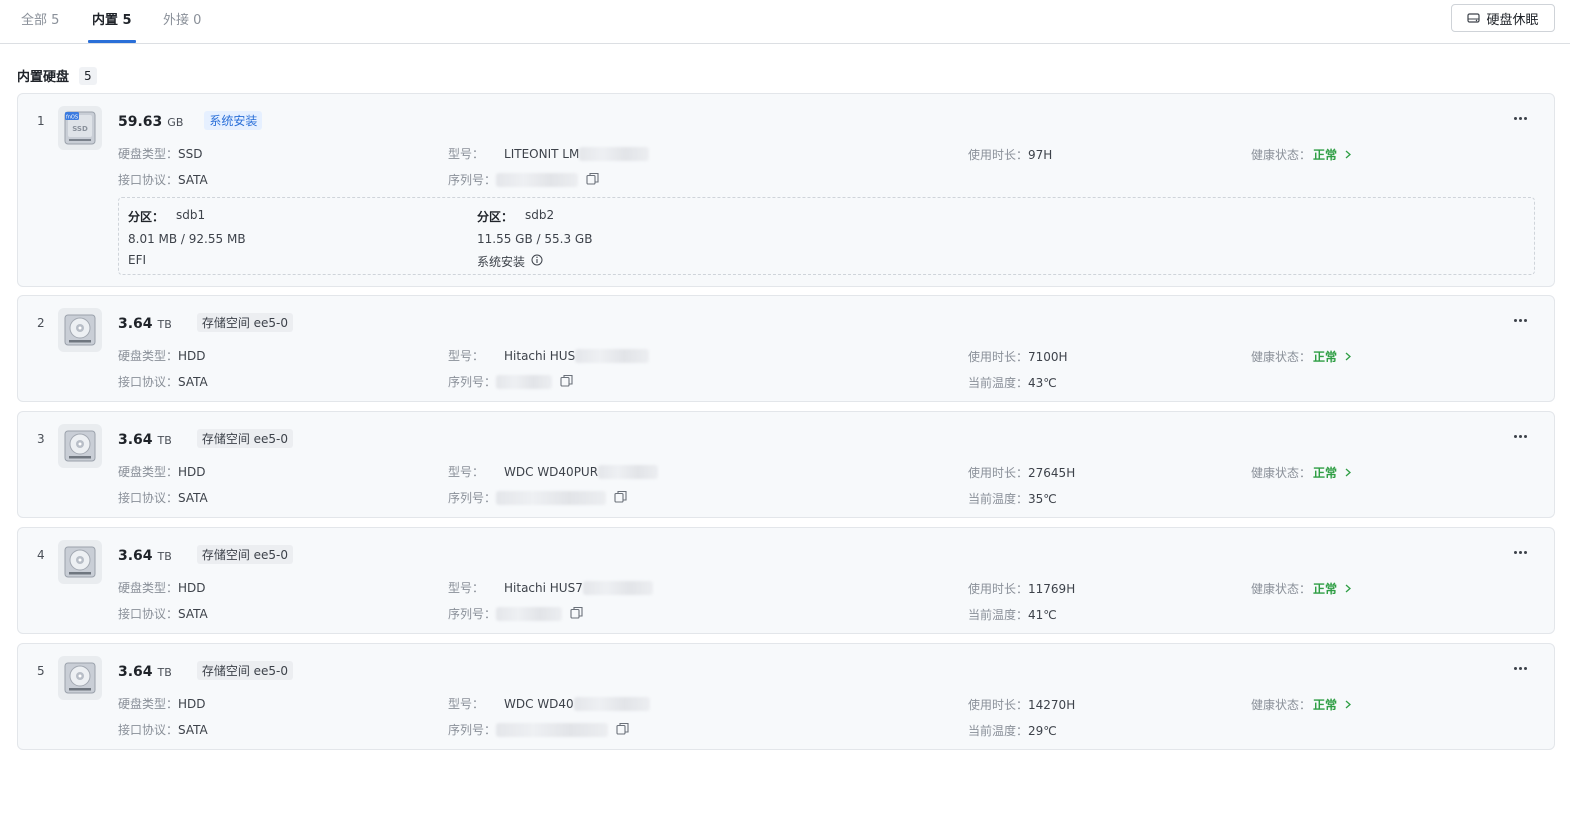  Describe the element at coordinates (1022, 473) in the screenshot. I see `disk-usage-time: 使用时长： 27645H` at that location.